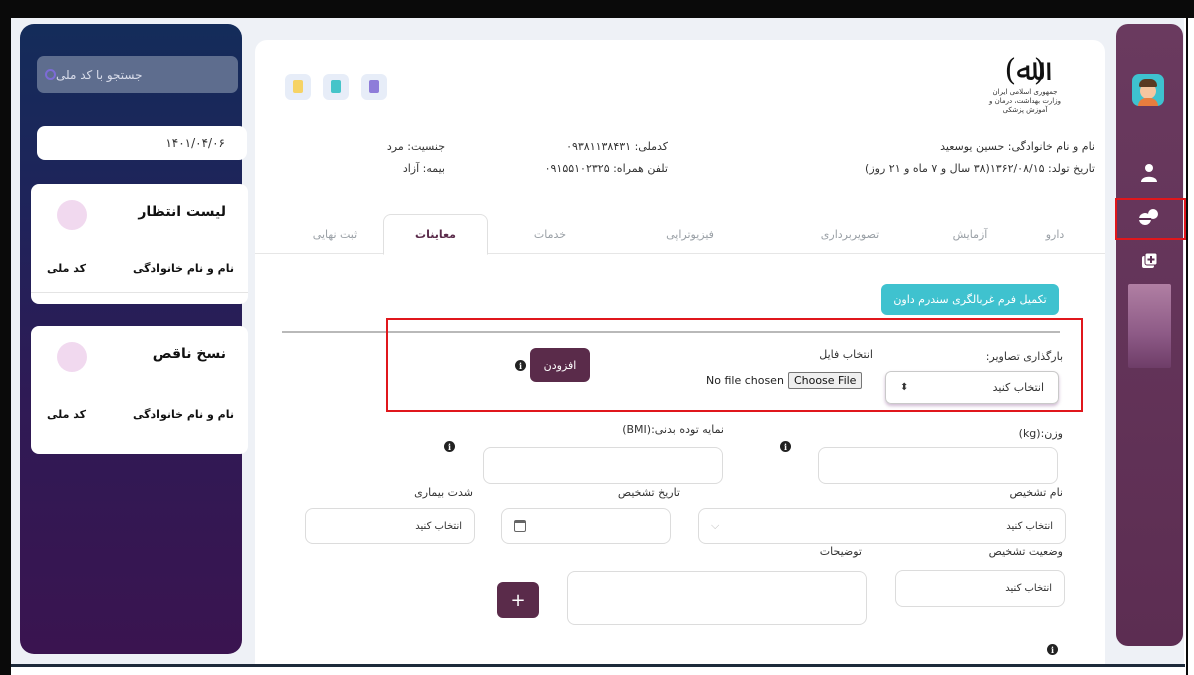 The image size is (1194, 675). What do you see at coordinates (183, 268) in the screenshot?
I see `waiting-list-col-name: نام و نام خانوادگی` at bounding box center [183, 268].